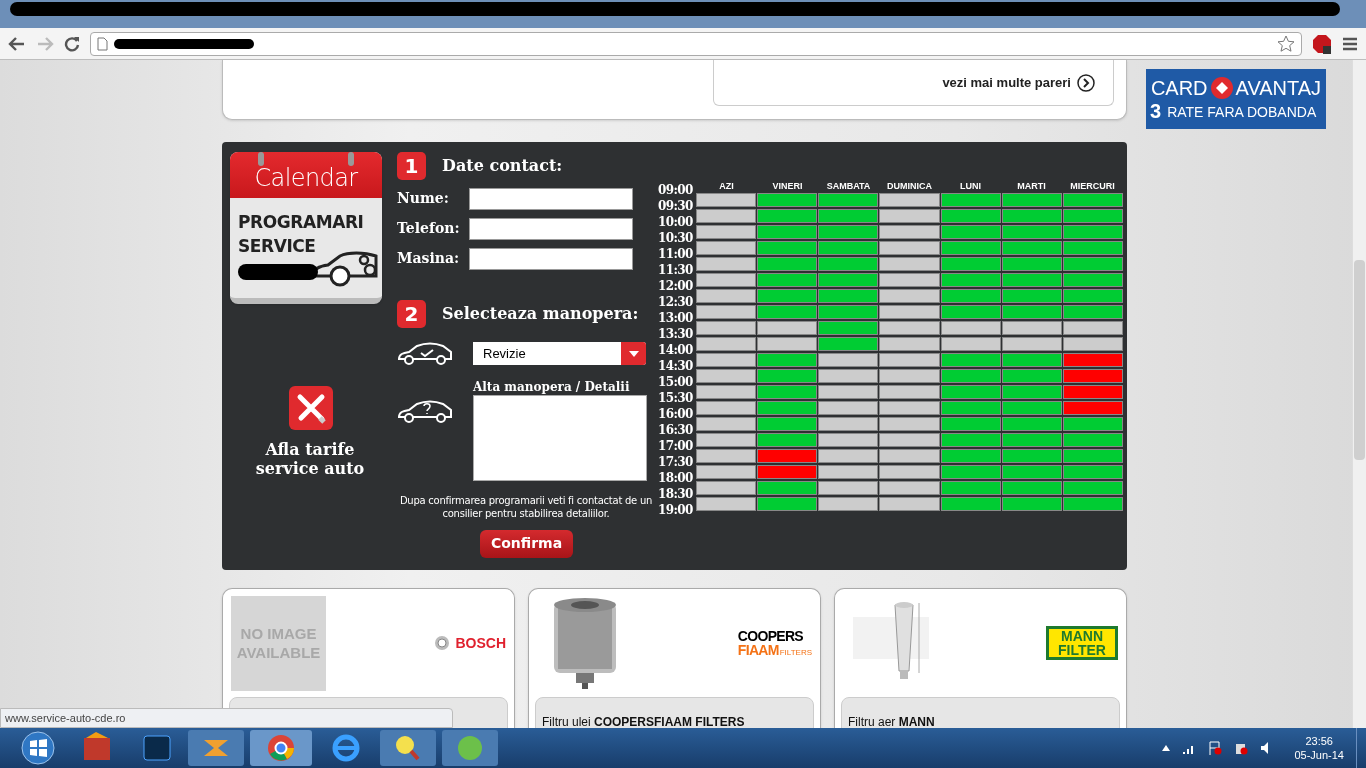  Describe the element at coordinates (1350, 43) in the screenshot. I see `menu-icon` at that location.